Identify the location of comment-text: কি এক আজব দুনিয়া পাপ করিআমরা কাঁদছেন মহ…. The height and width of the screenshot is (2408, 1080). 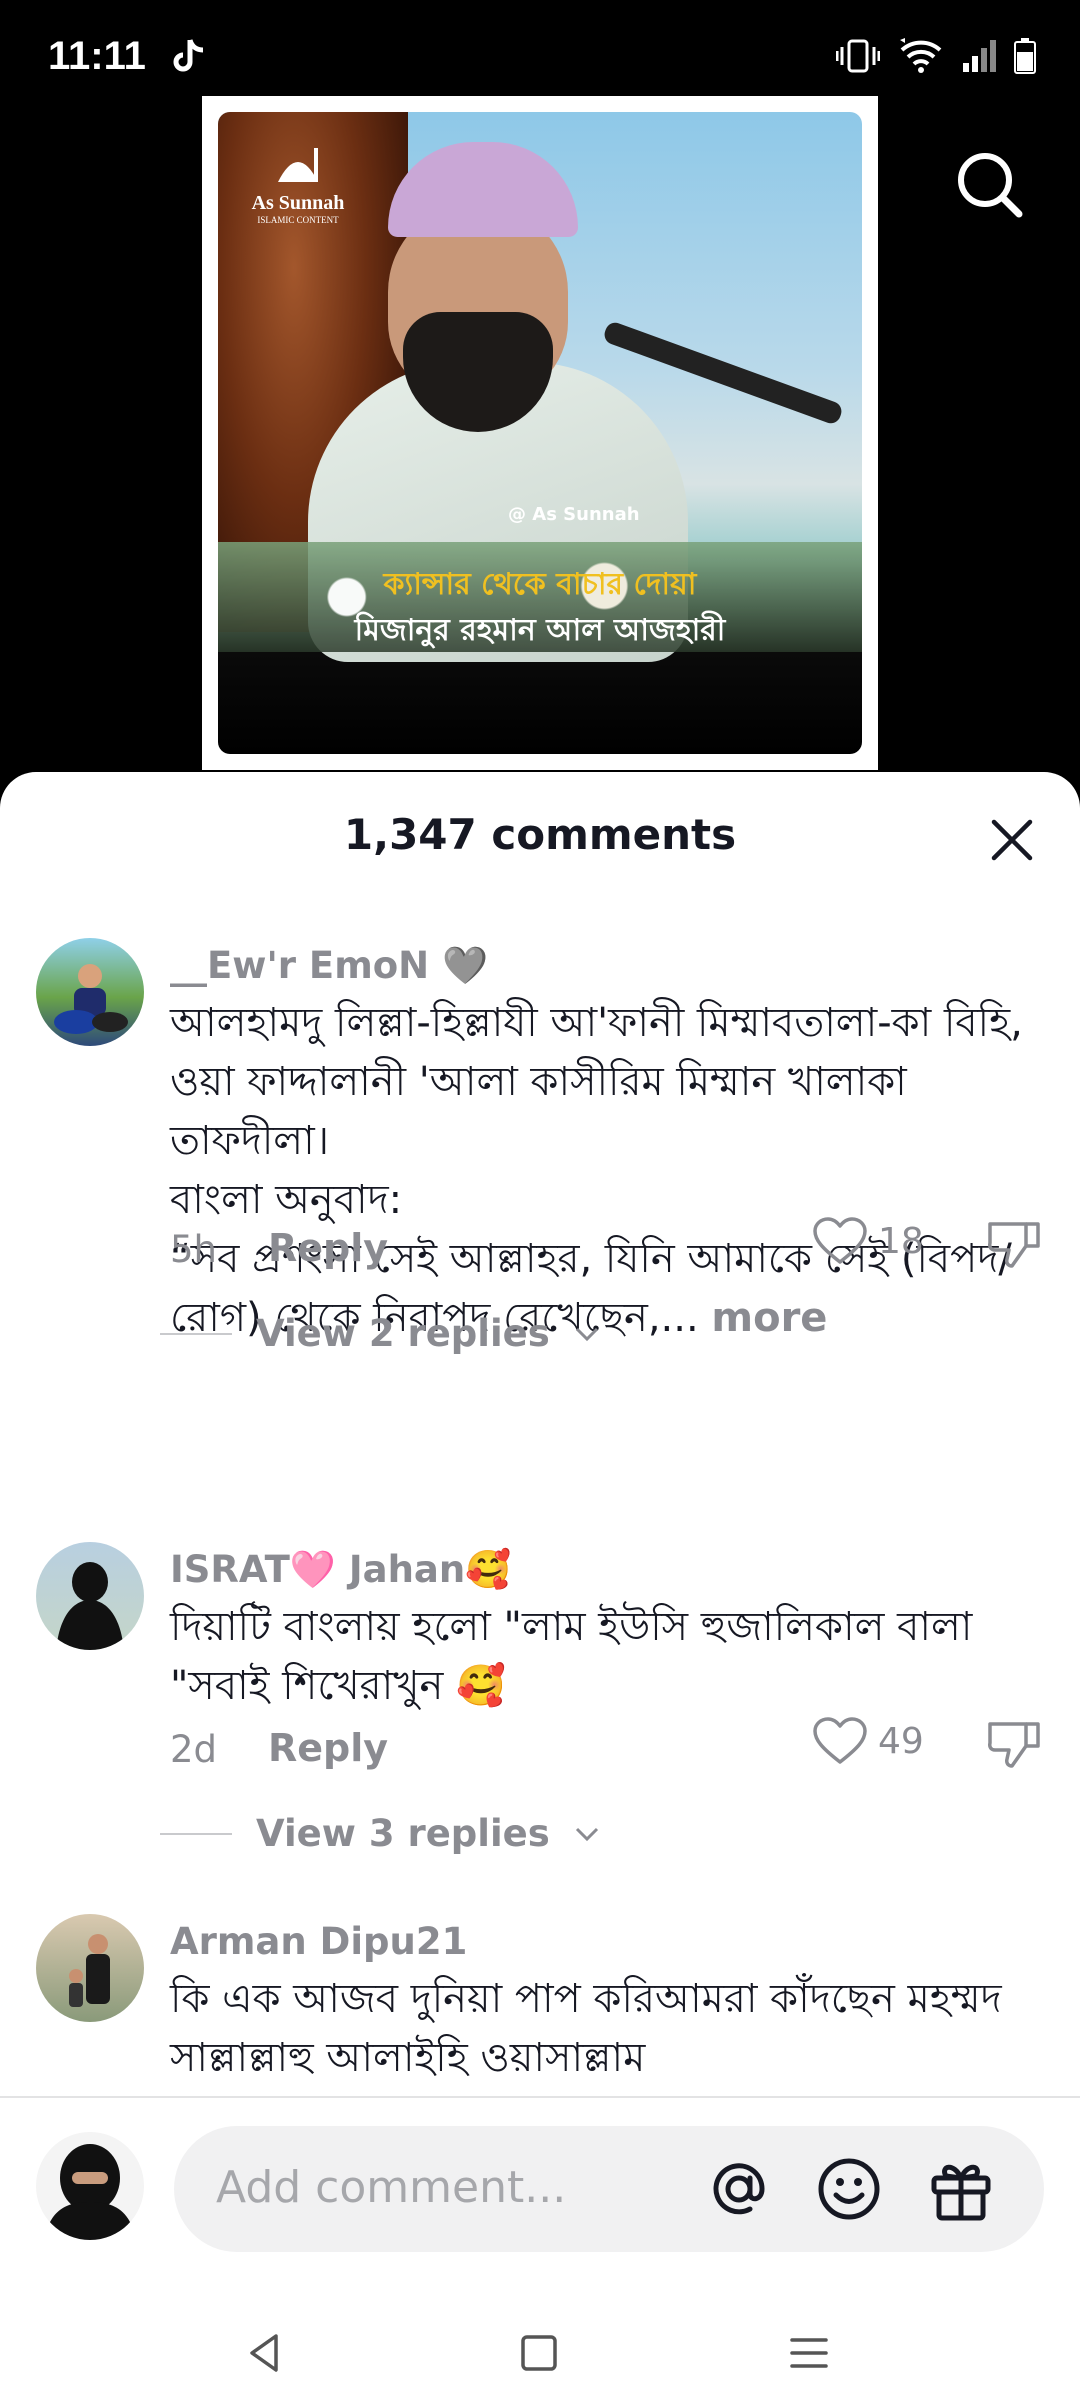
(586, 2028).